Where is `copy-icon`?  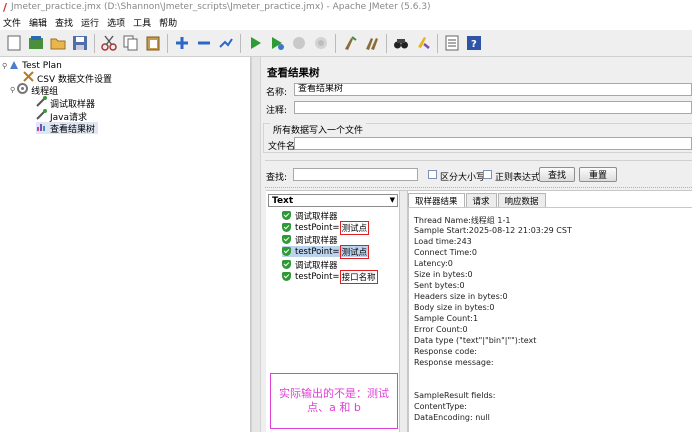
copy-icon is located at coordinates (131, 43).